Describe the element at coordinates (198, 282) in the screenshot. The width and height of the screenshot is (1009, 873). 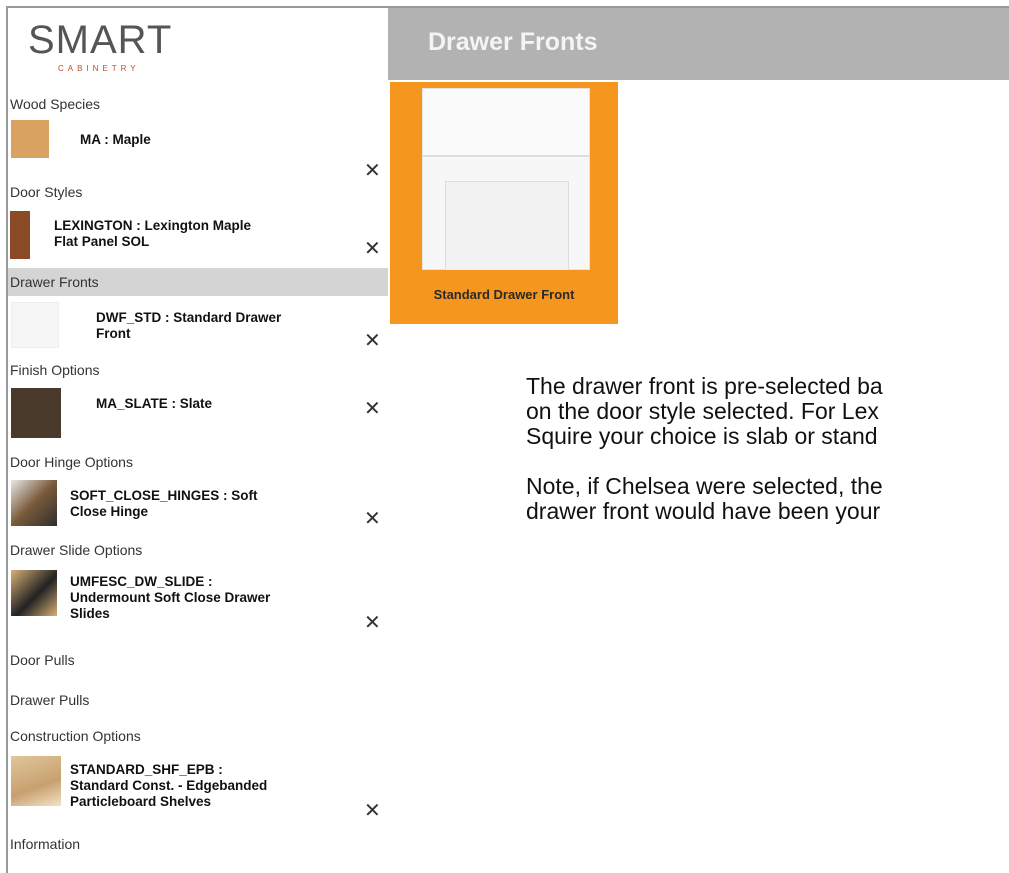
I see `section-drawer-fronts: Drawer Fronts` at that location.